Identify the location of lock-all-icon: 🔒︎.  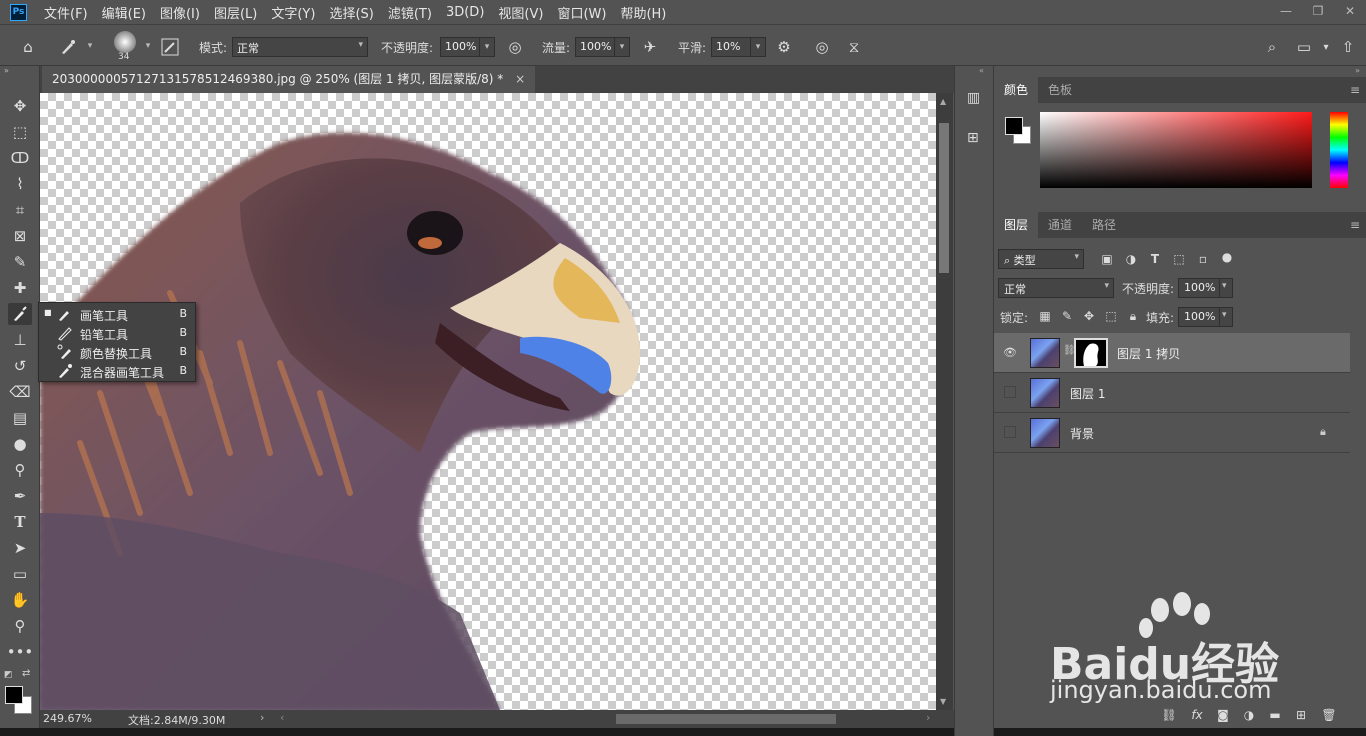
(1133, 316).